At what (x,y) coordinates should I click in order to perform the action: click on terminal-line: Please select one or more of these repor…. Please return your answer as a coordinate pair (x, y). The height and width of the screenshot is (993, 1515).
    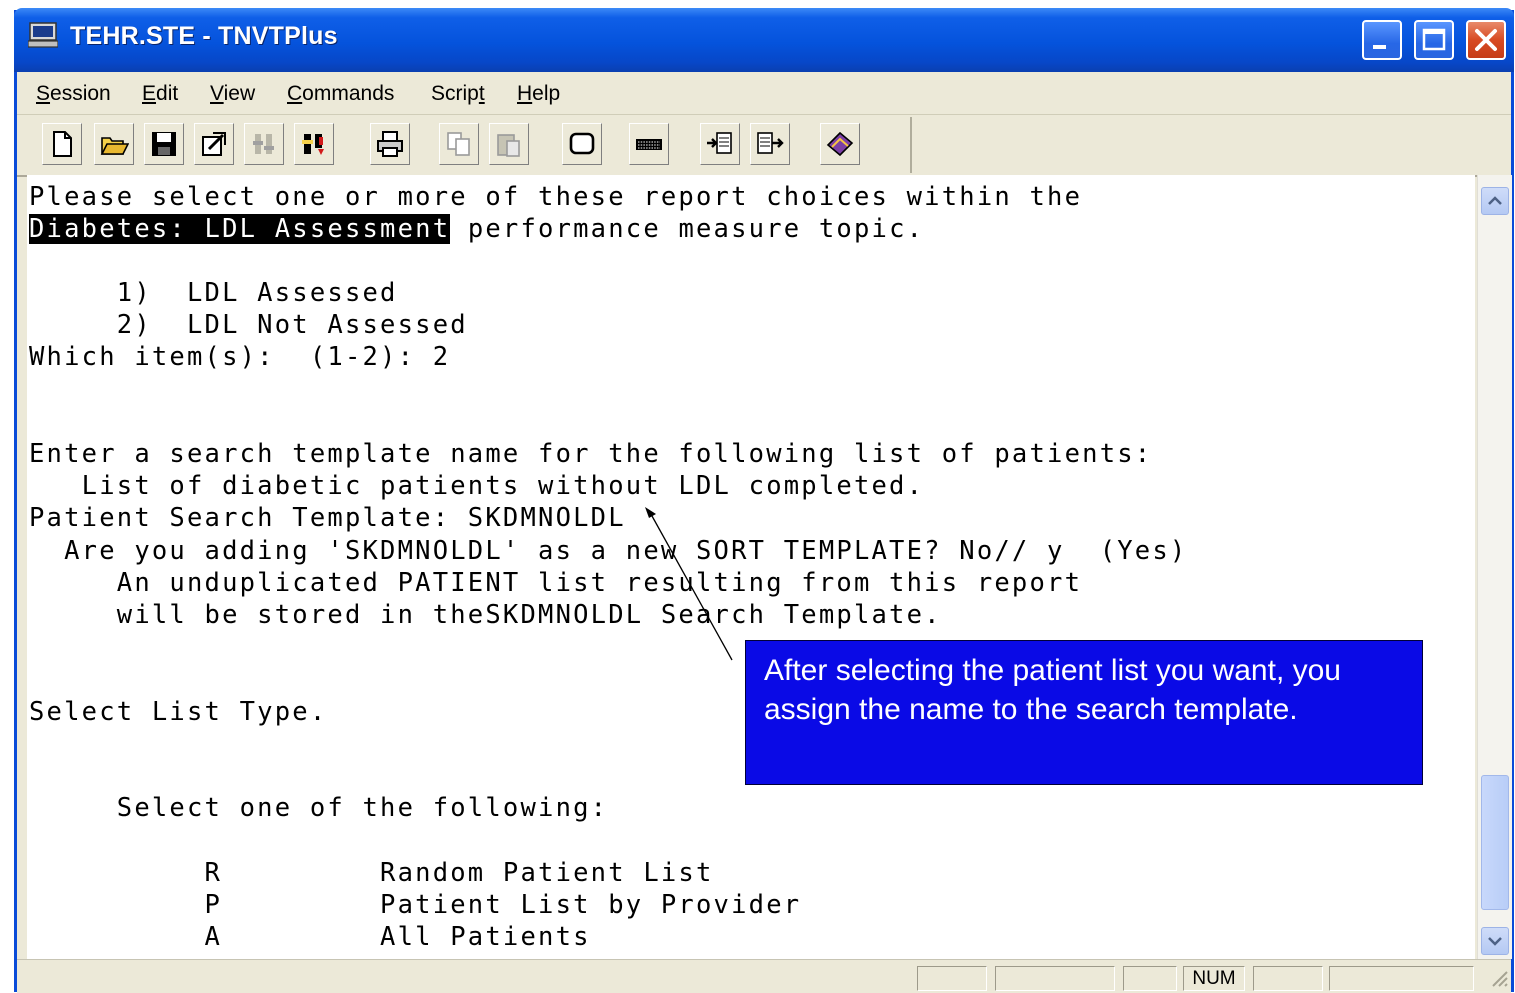
    Looking at the image, I should click on (556, 197).